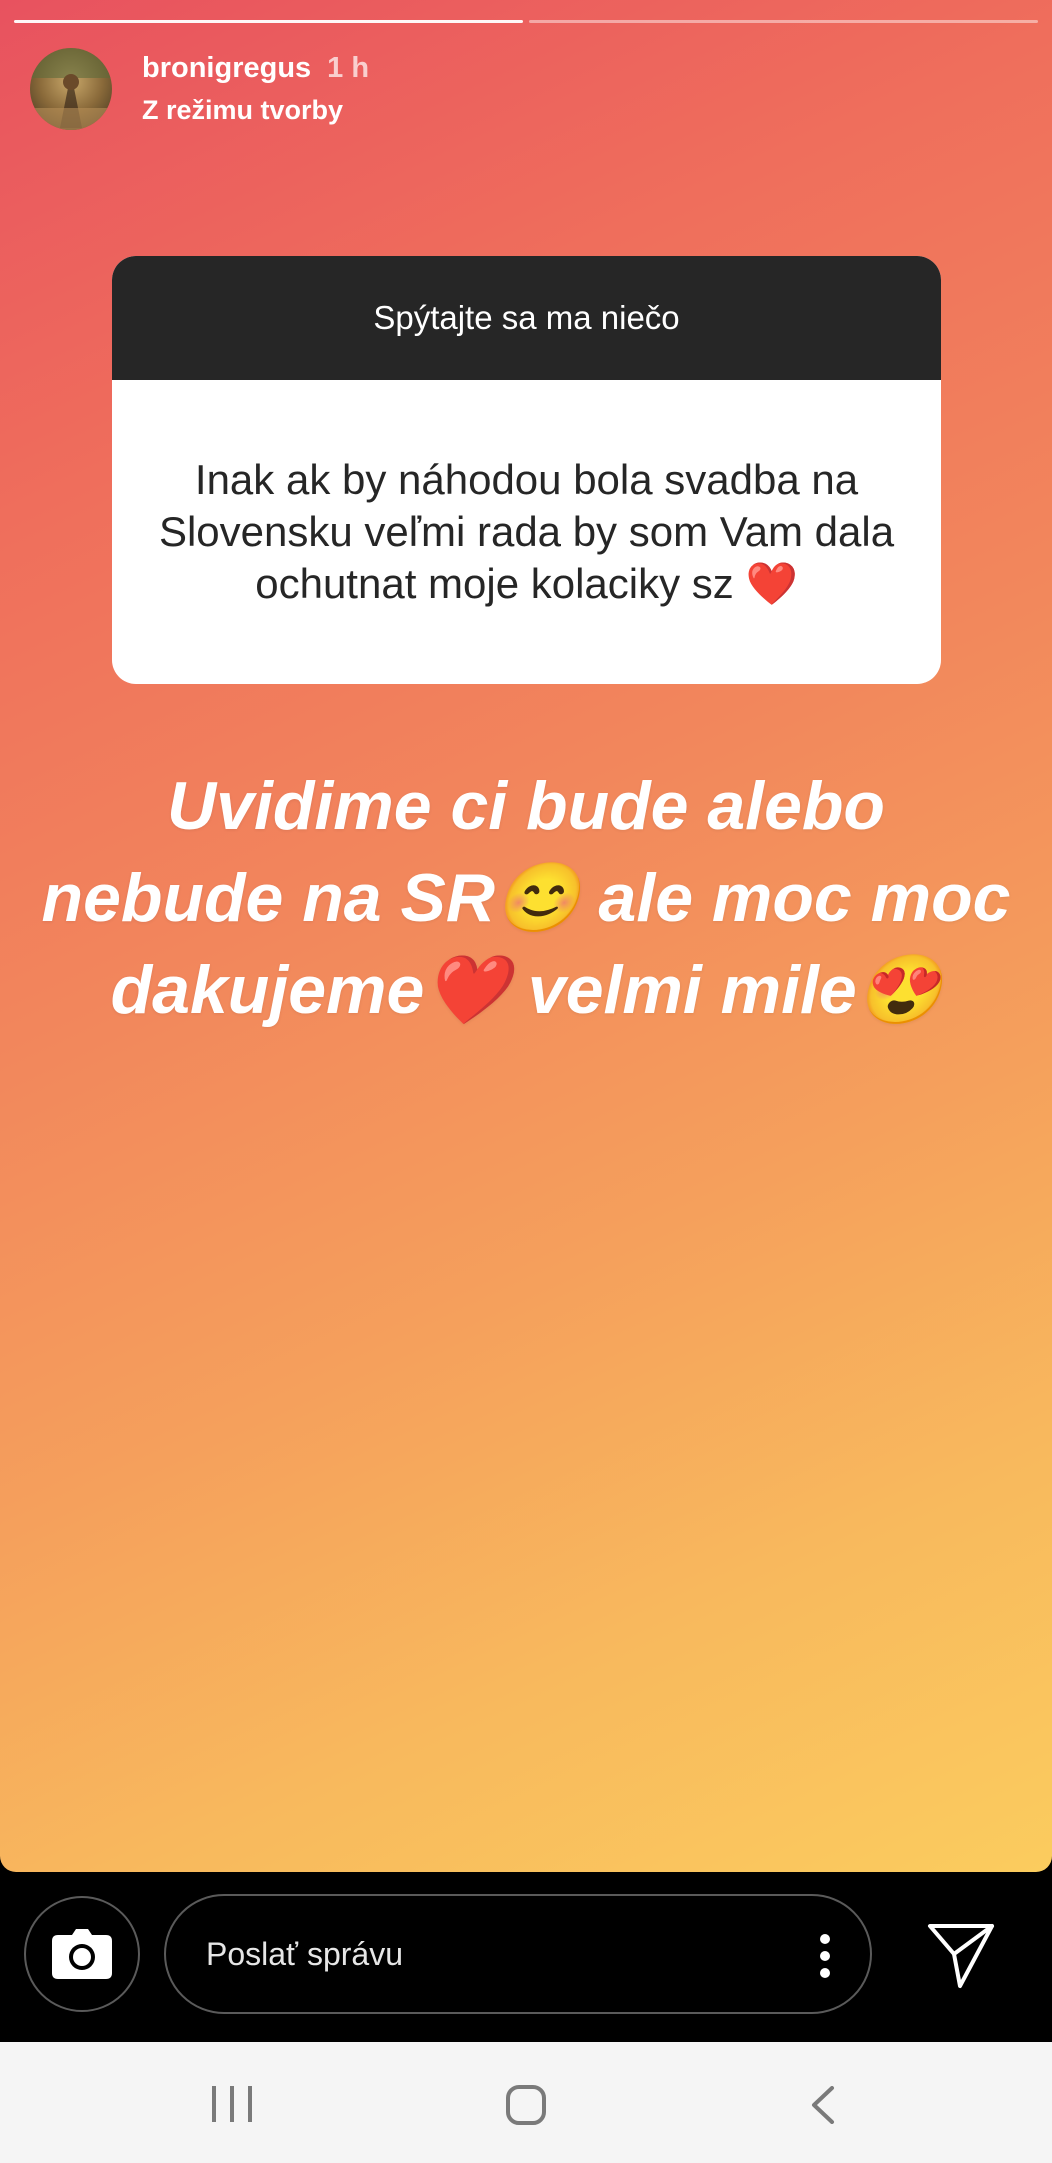  What do you see at coordinates (226, 68) in the screenshot?
I see `username: bronigregus` at bounding box center [226, 68].